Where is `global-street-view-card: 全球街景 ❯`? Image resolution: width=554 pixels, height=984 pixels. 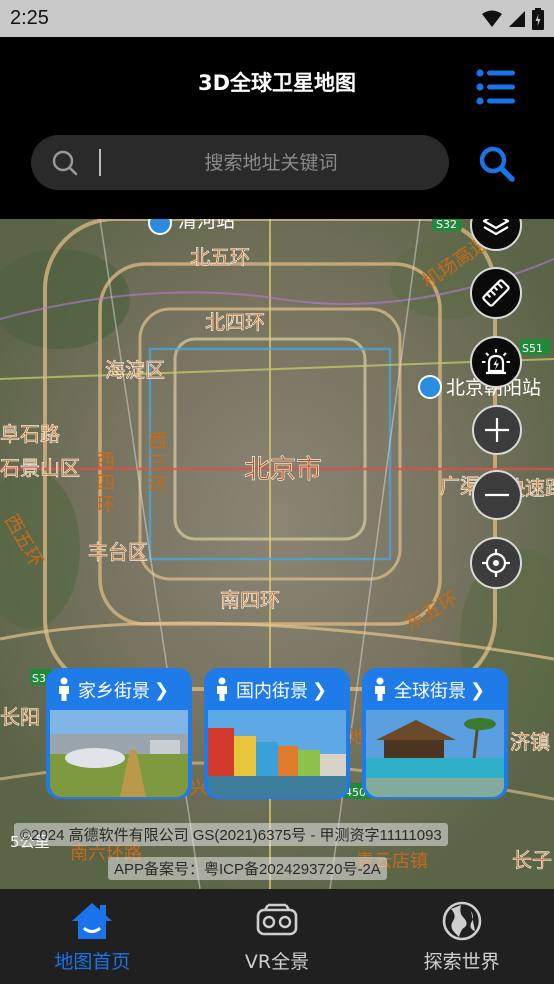
global-street-view-card: 全球街景 ❯ is located at coordinates (435, 733).